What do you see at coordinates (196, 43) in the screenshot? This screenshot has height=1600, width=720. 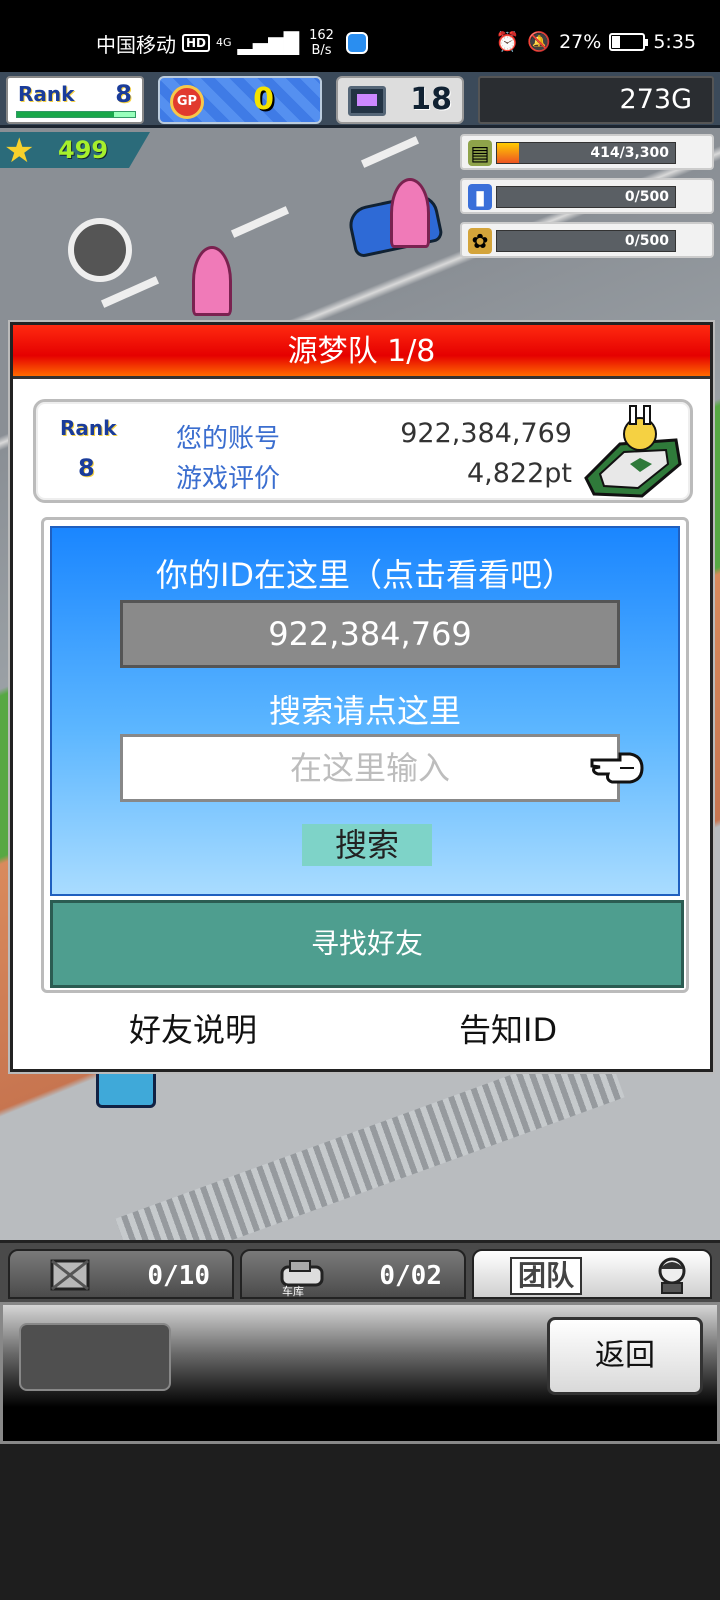 I see `hd-badge: HD` at bounding box center [196, 43].